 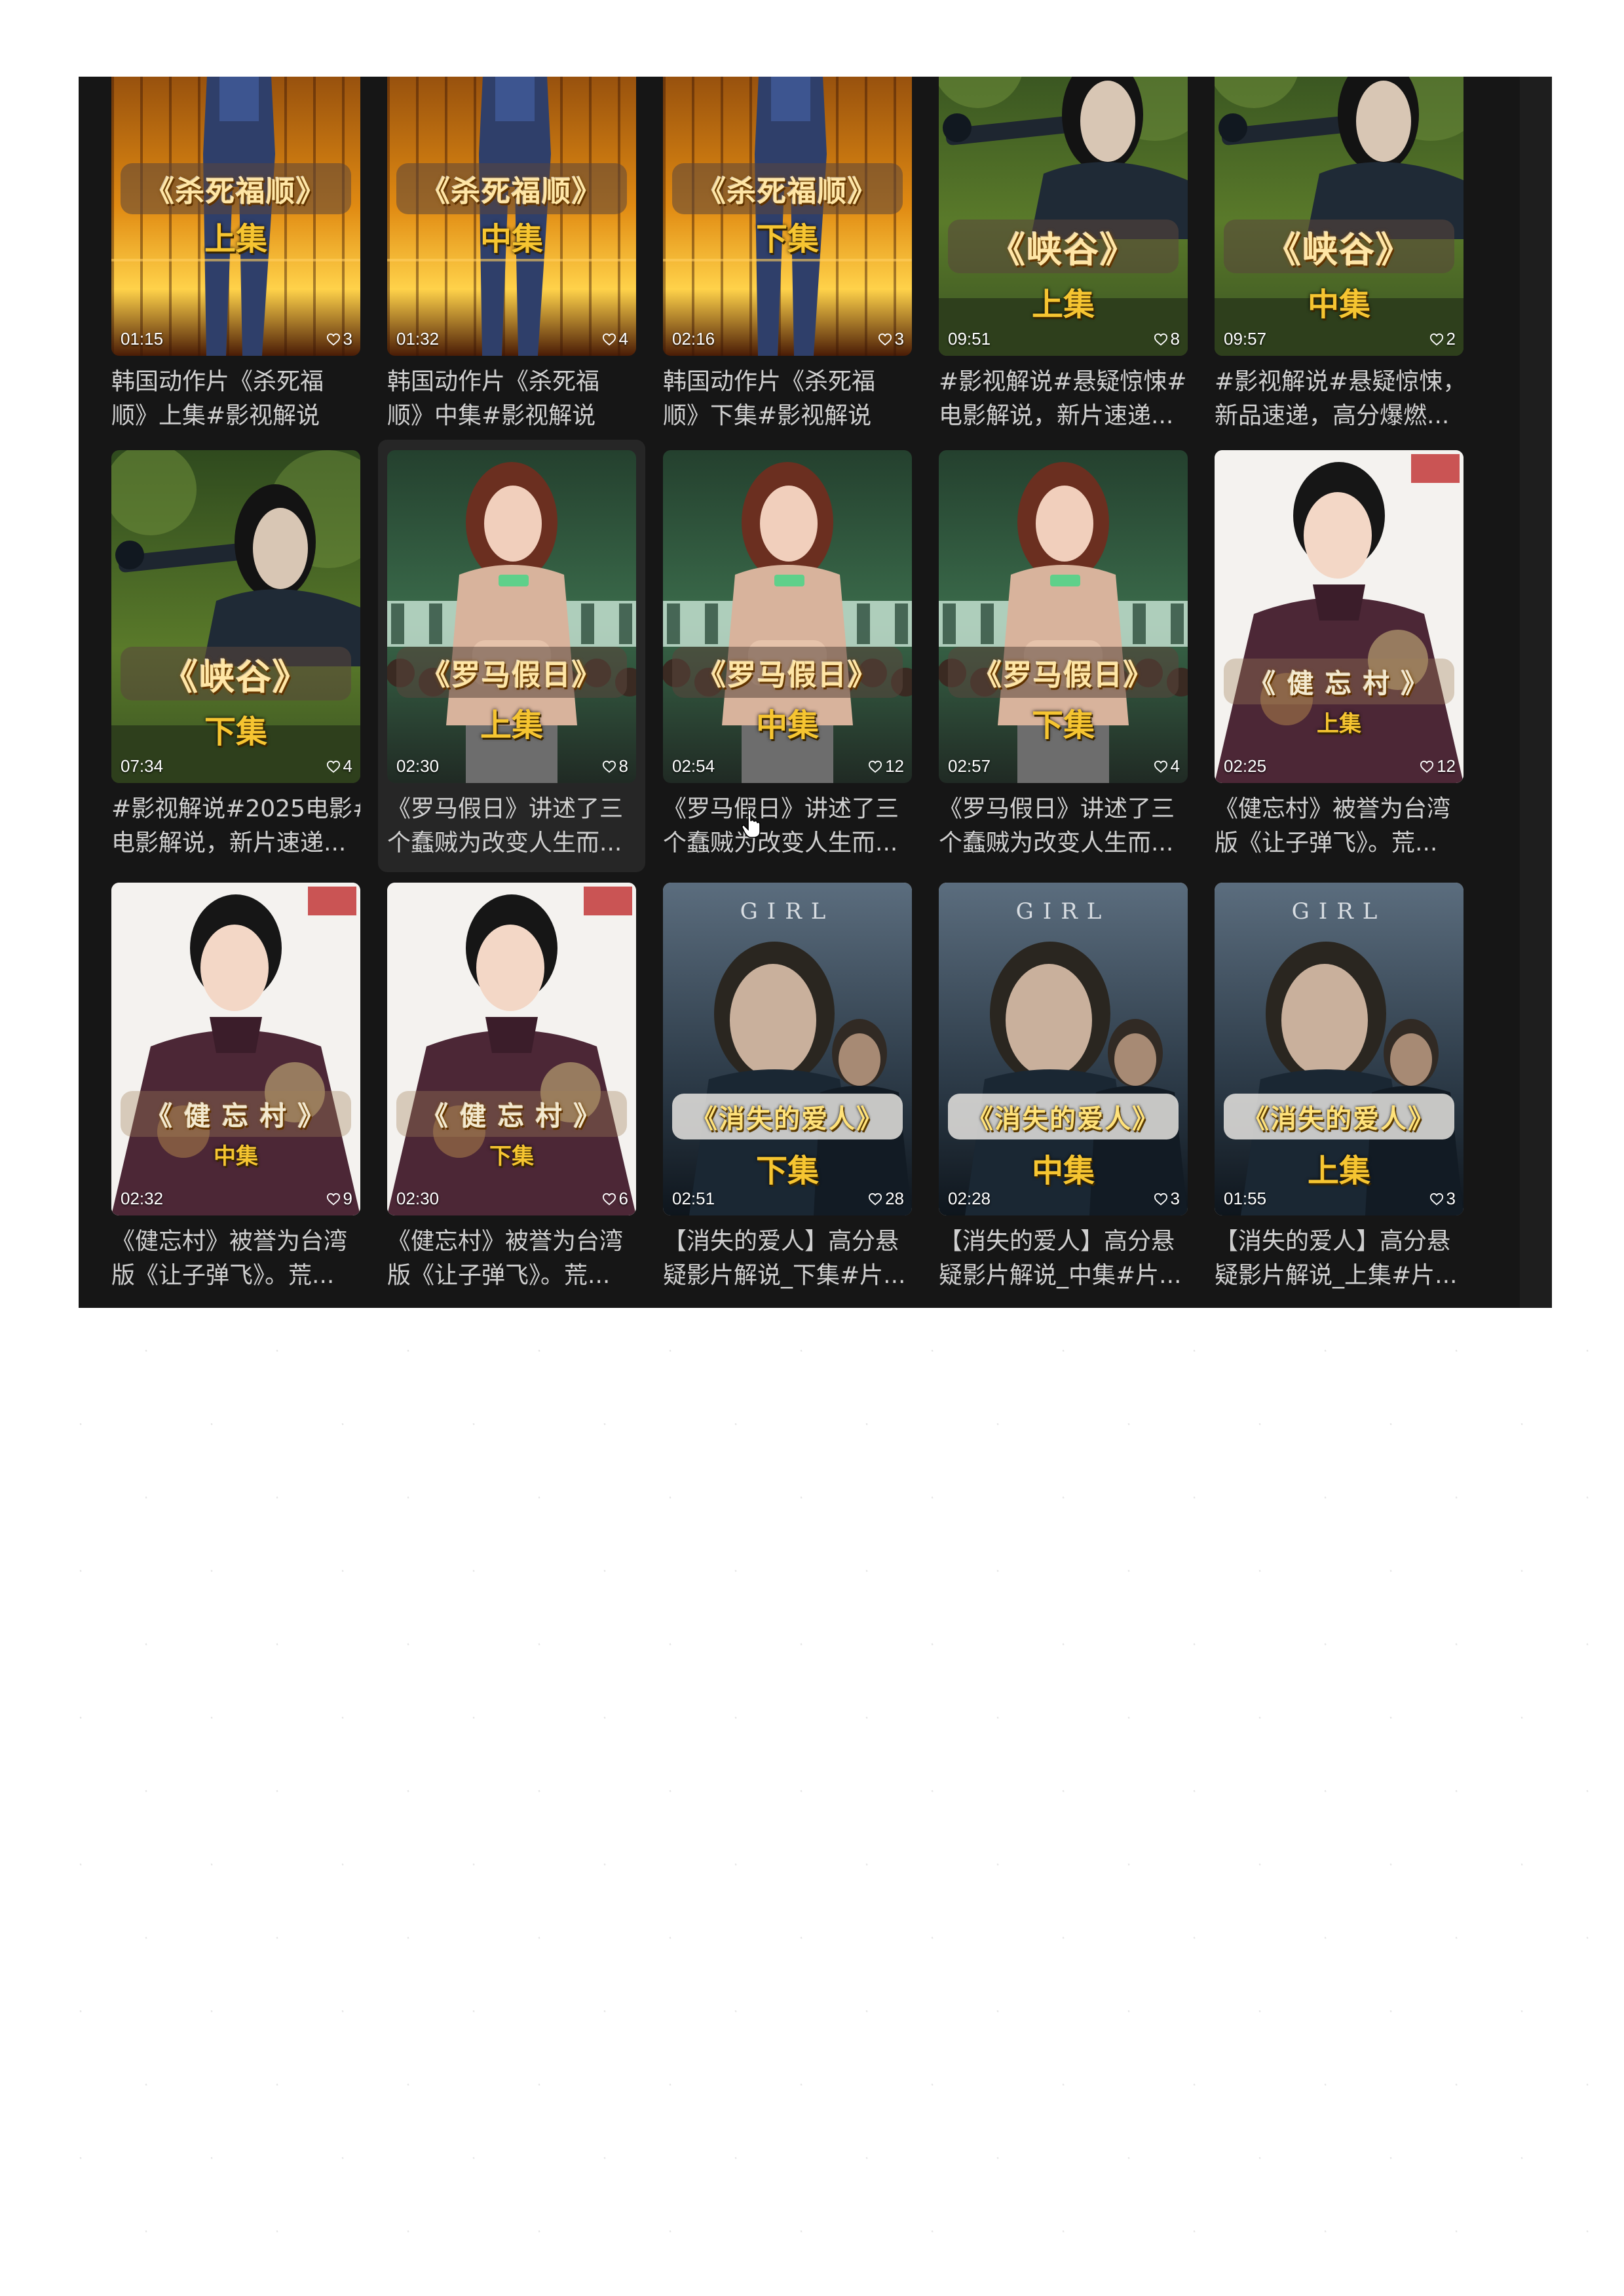 What do you see at coordinates (217, 381) in the screenshot?
I see `description-line-1: 韩国动作片《杀死福` at bounding box center [217, 381].